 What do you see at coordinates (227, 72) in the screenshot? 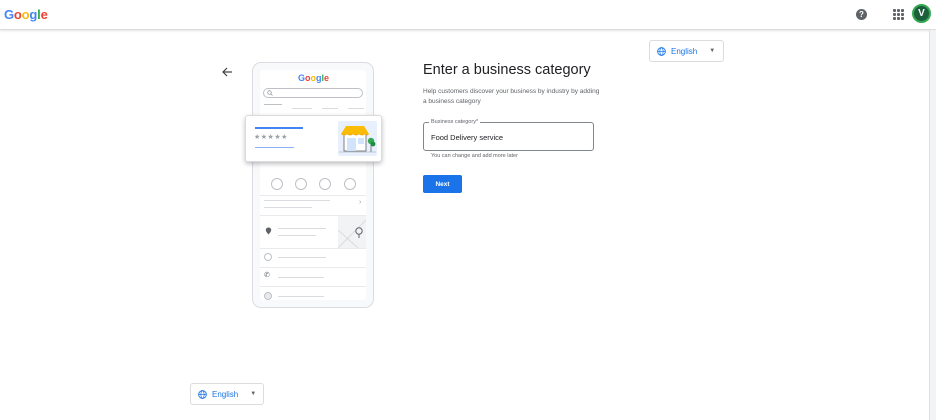
I see `arrow-back-icon` at bounding box center [227, 72].